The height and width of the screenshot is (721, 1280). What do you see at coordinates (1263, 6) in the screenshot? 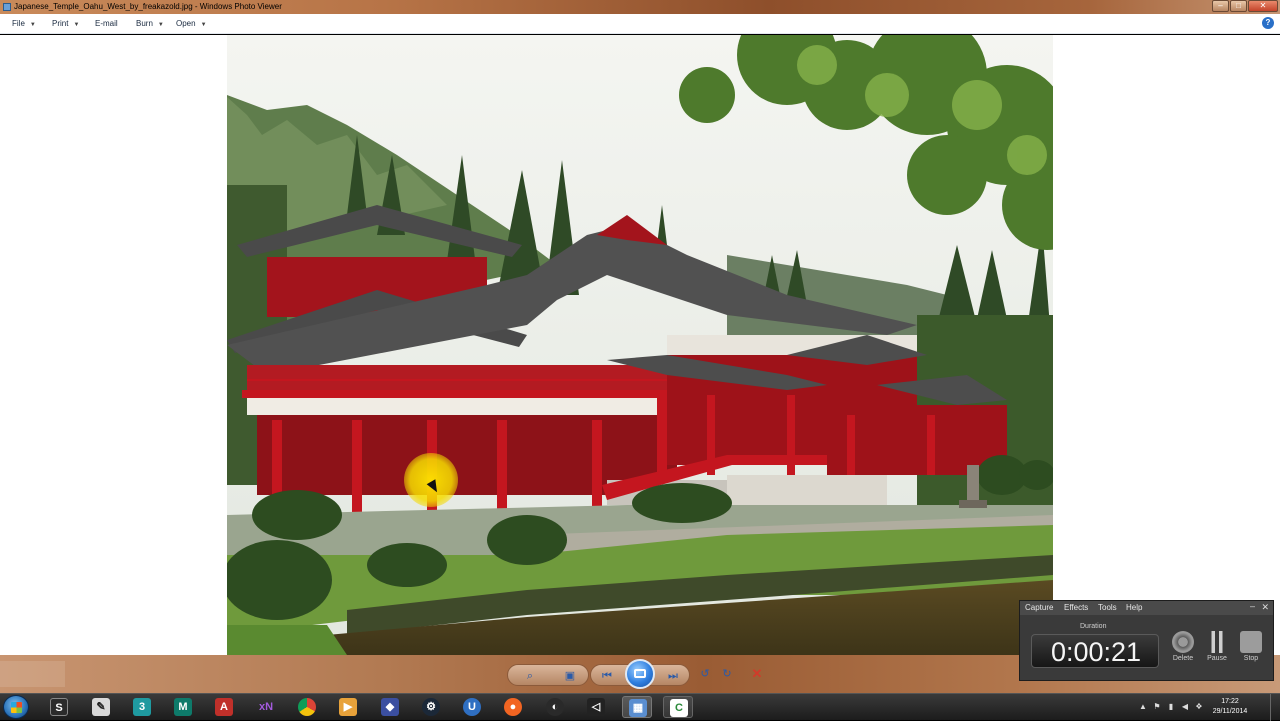
I see `close-button: ✕` at bounding box center [1263, 6].